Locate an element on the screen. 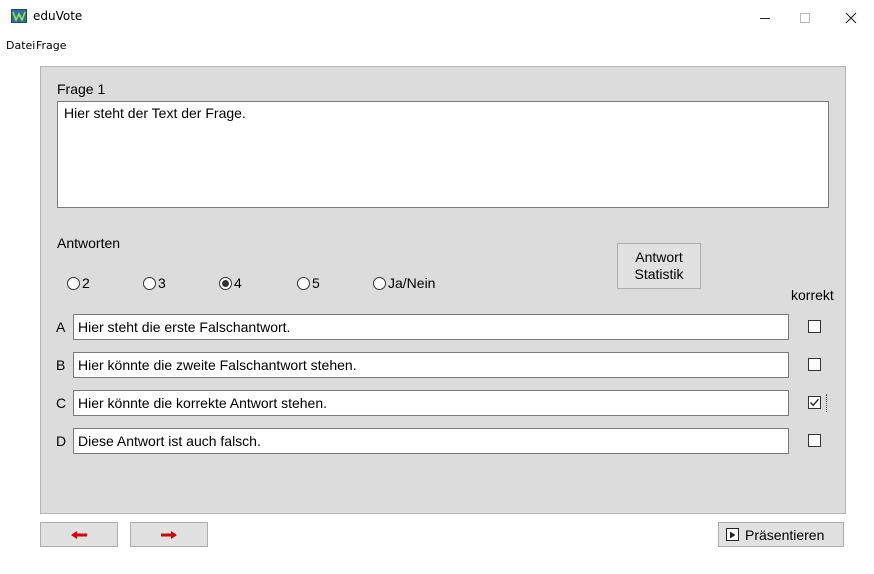  menu-frage: Frage is located at coordinates (51, 45).